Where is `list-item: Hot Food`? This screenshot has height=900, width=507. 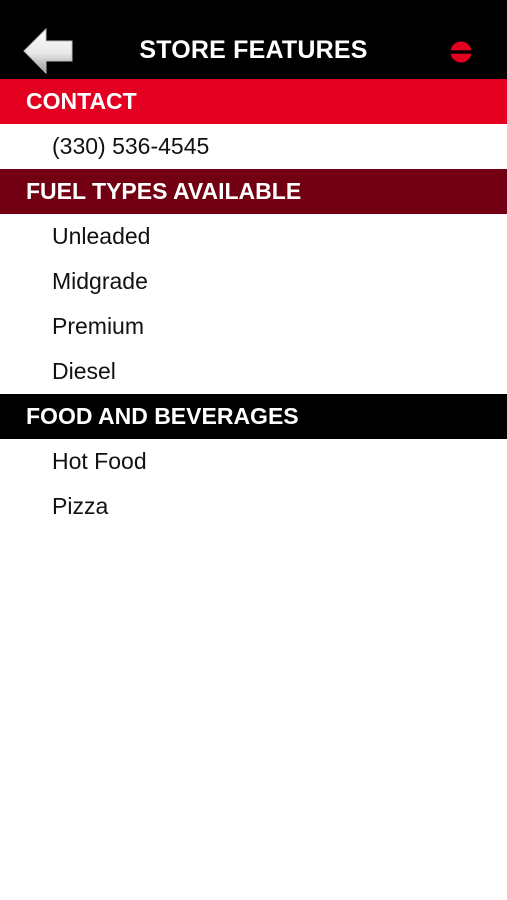 list-item: Hot Food is located at coordinates (253, 461).